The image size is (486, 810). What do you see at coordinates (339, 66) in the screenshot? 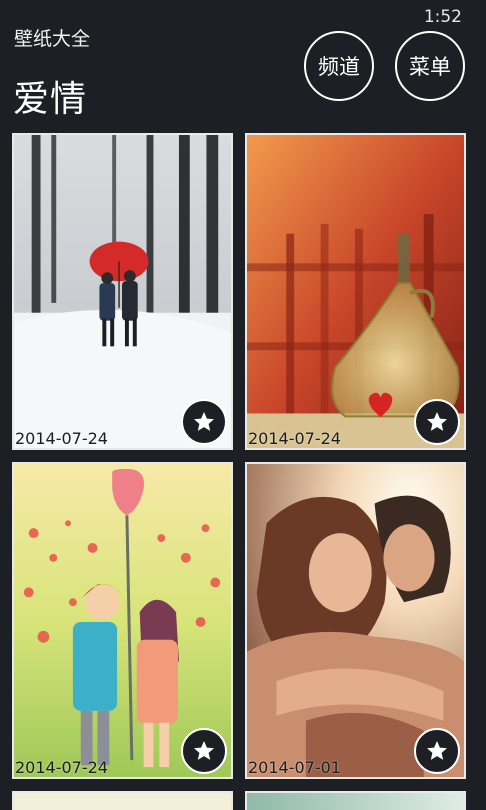
I see `channel-button: 频道` at bounding box center [339, 66].